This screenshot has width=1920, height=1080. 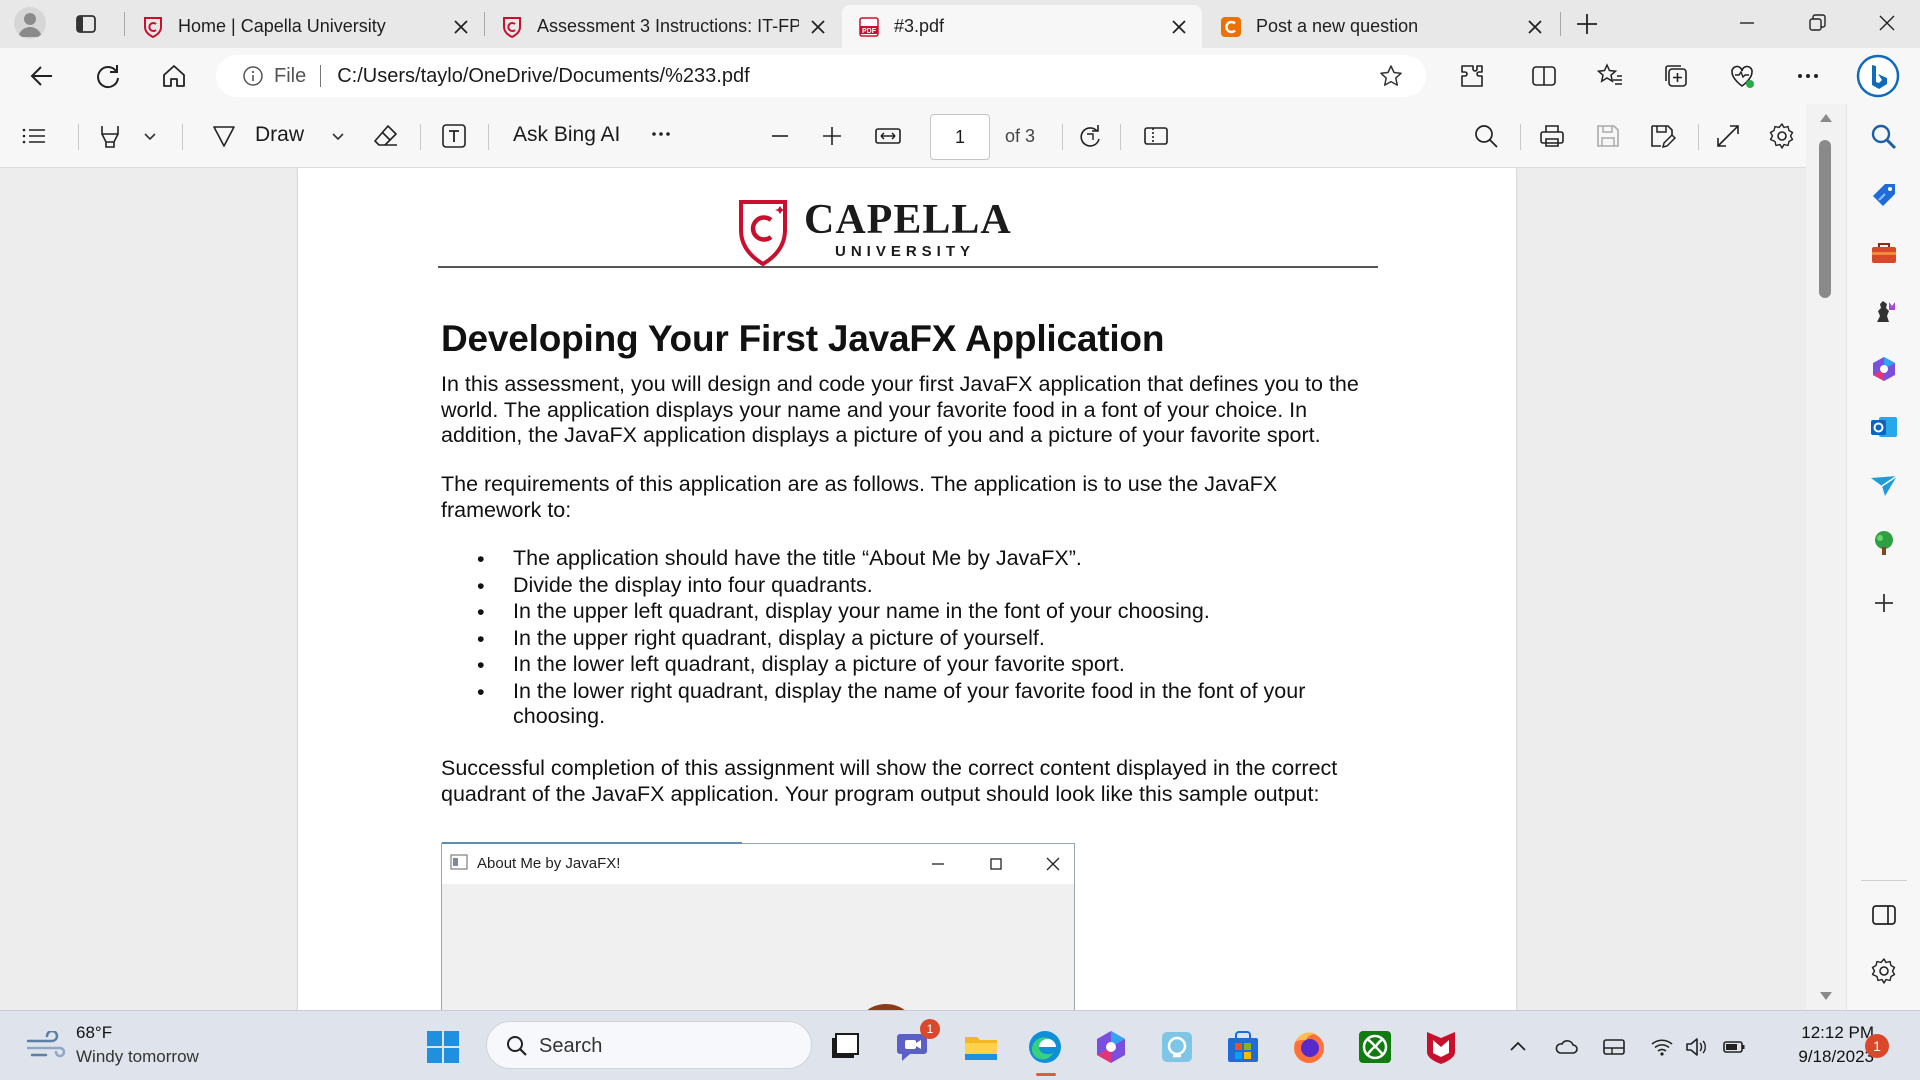 I want to click on weather-description: Windy tomorrow, so click(x=137, y=1057).